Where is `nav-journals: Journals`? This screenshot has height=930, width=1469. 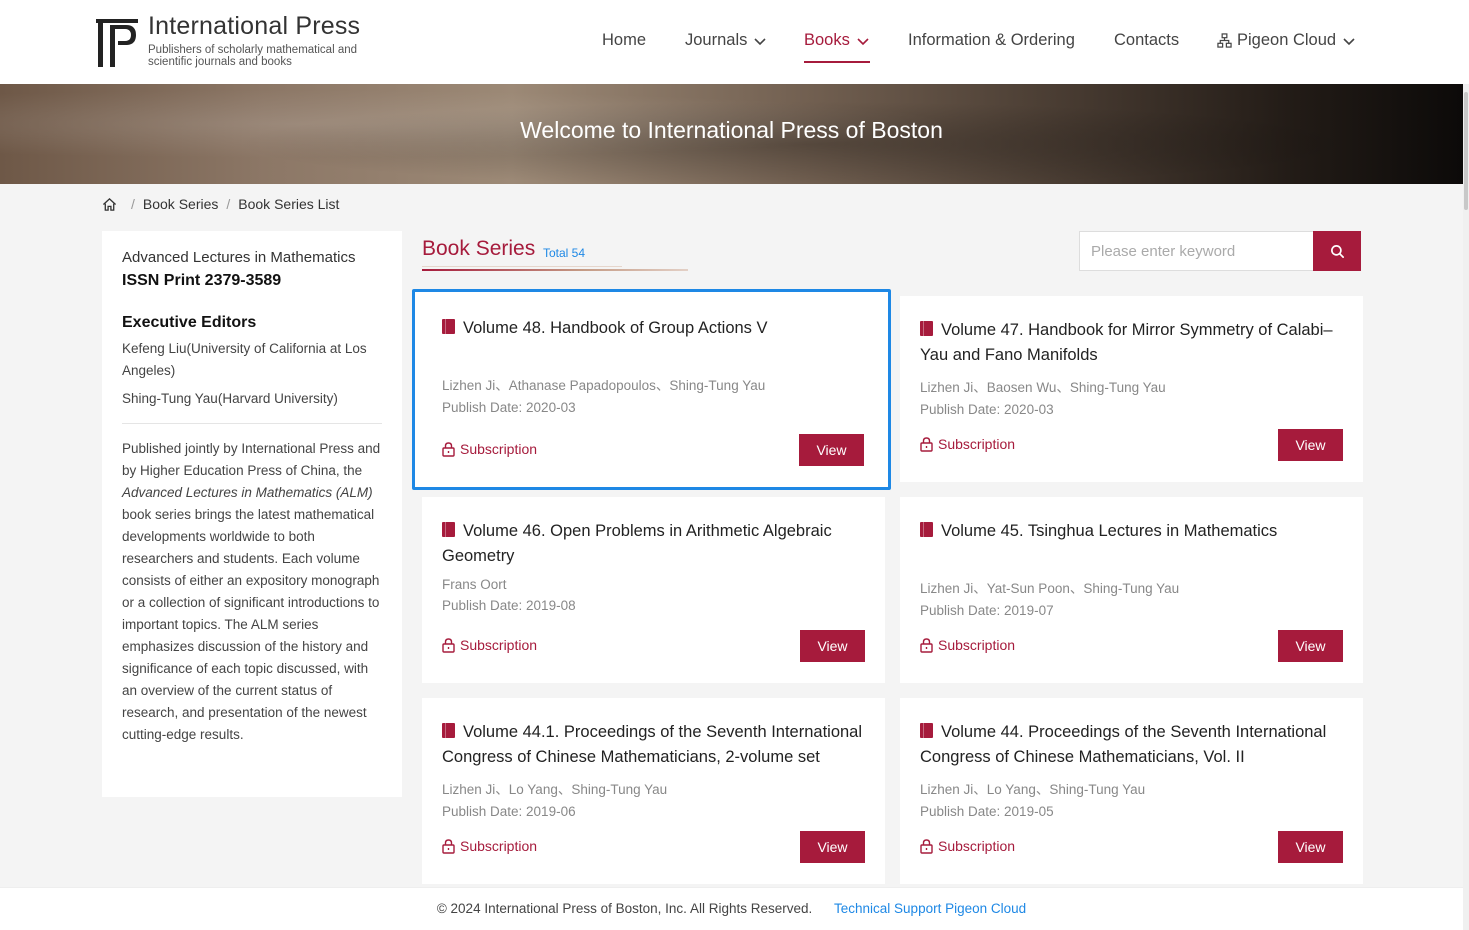 nav-journals: Journals is located at coordinates (726, 40).